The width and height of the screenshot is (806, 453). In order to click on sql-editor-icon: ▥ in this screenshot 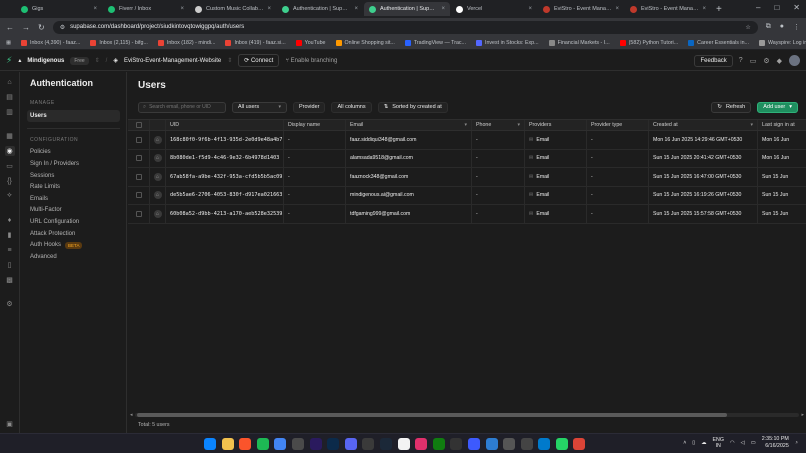, I will do `click(10, 112)`.